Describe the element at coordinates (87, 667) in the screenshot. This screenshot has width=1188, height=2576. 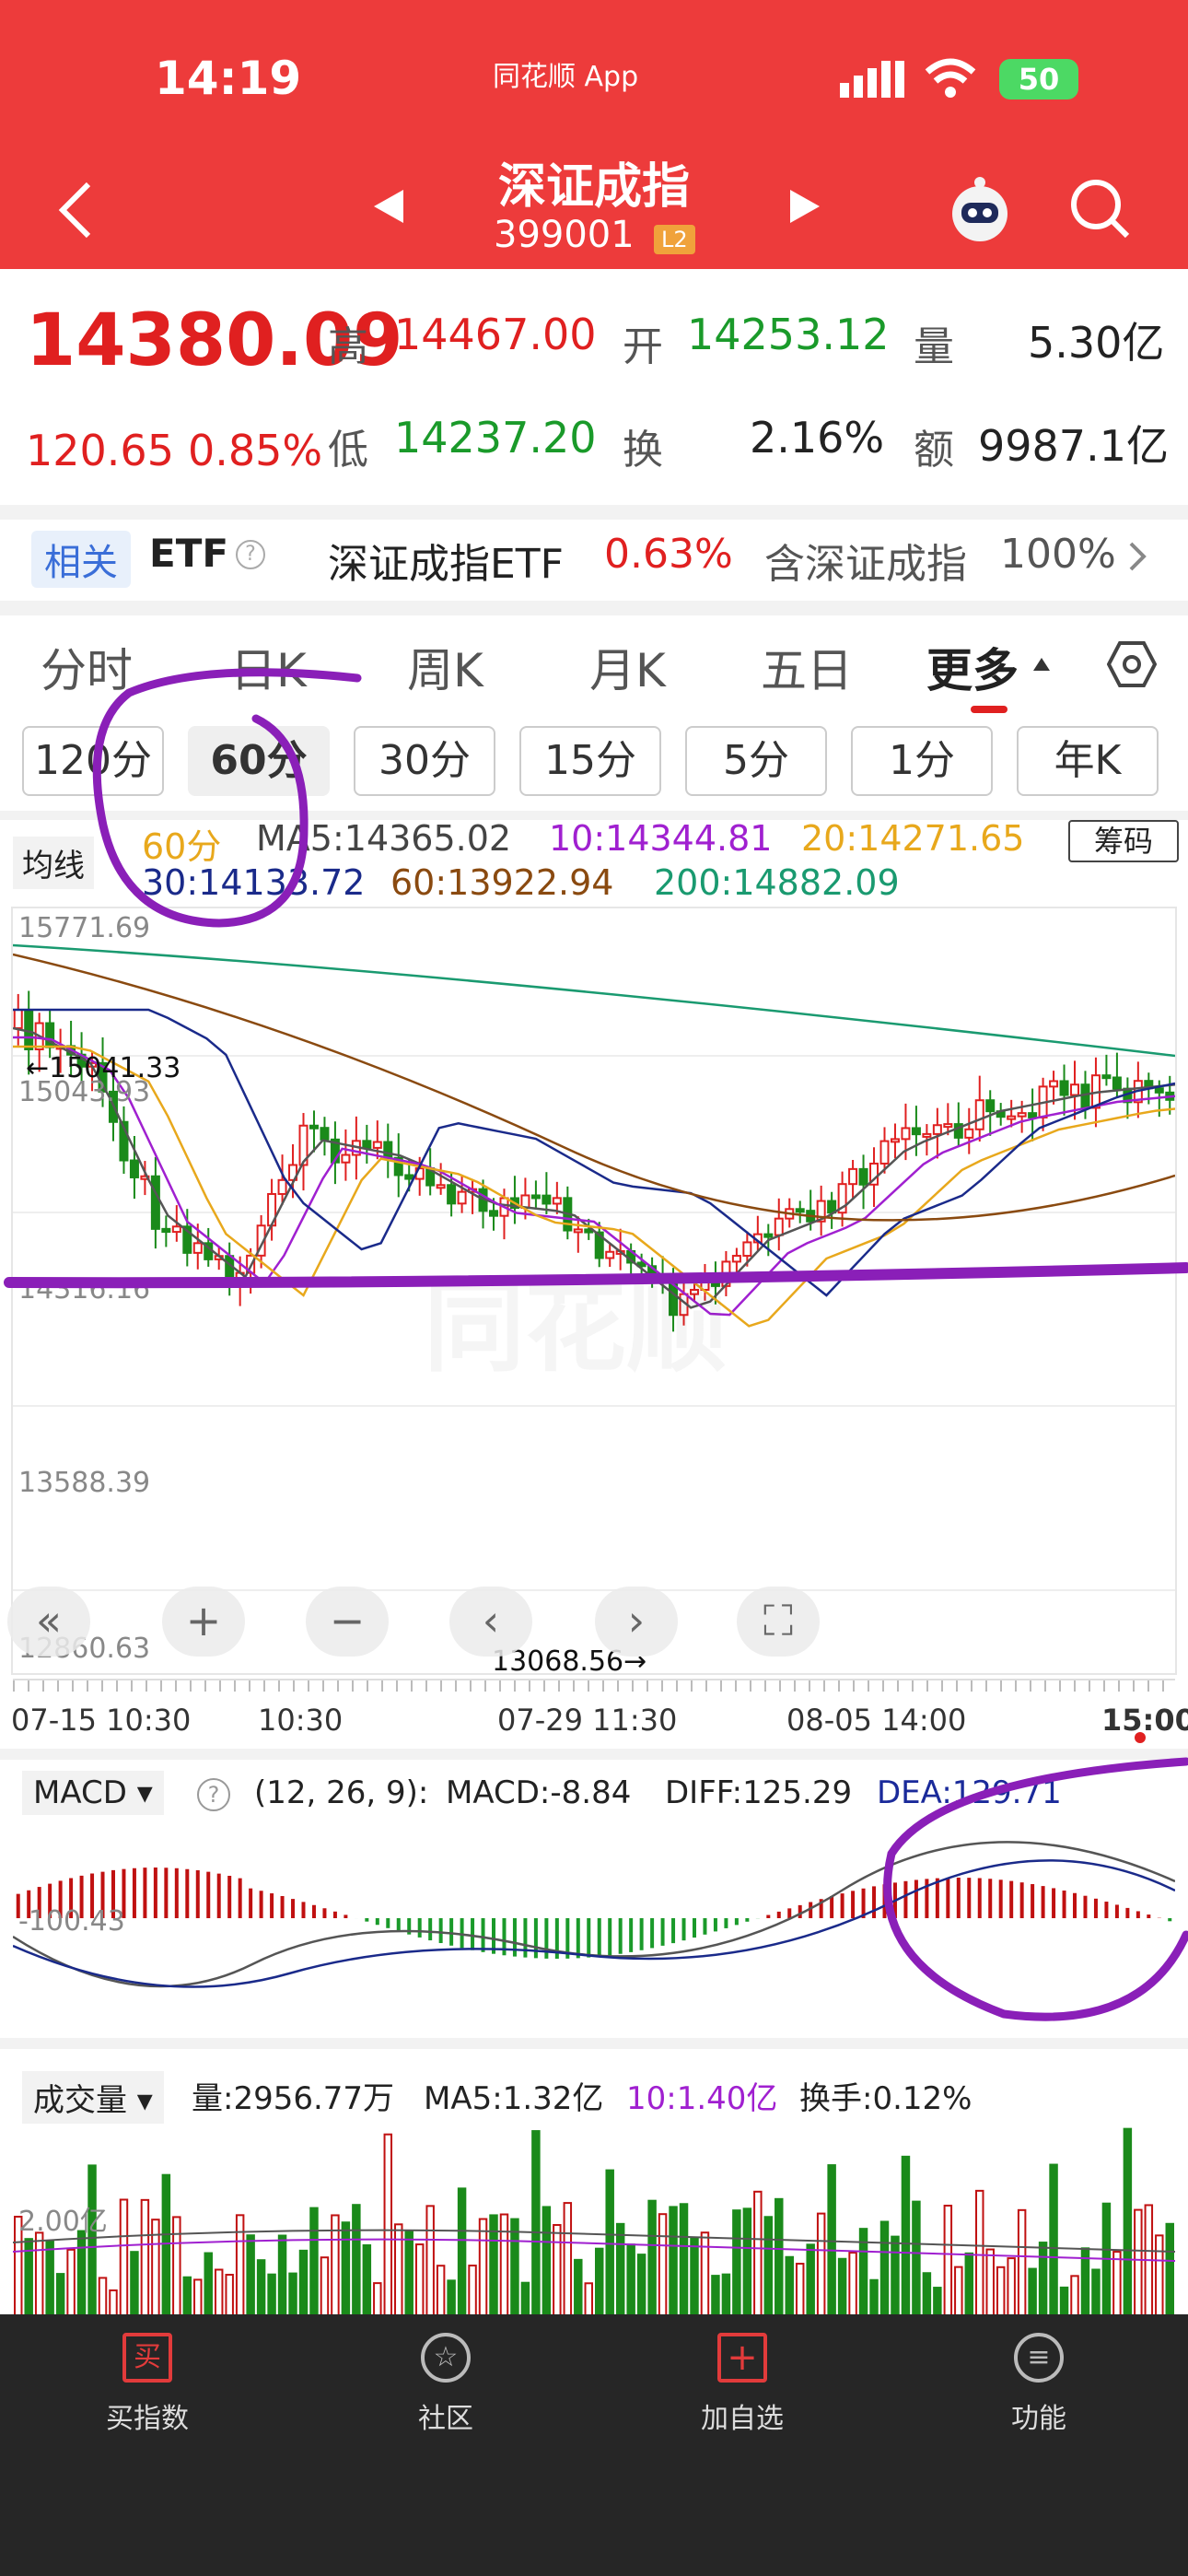
I see `tab-intraday: 分时` at that location.